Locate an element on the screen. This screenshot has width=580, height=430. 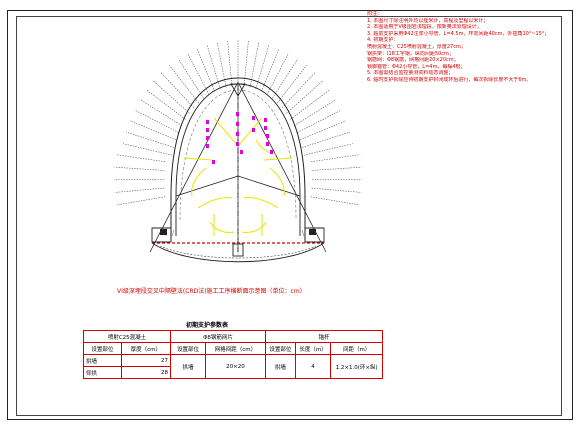
right-temporary-strut is located at coordinates (269, 186).